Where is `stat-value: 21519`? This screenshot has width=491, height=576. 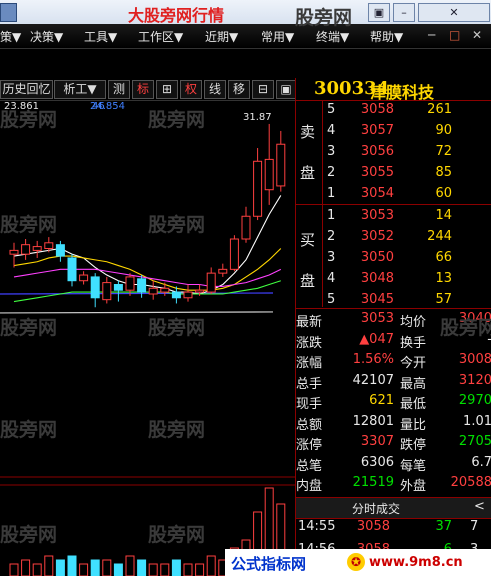
stat-value: 21519 is located at coordinates (373, 482).